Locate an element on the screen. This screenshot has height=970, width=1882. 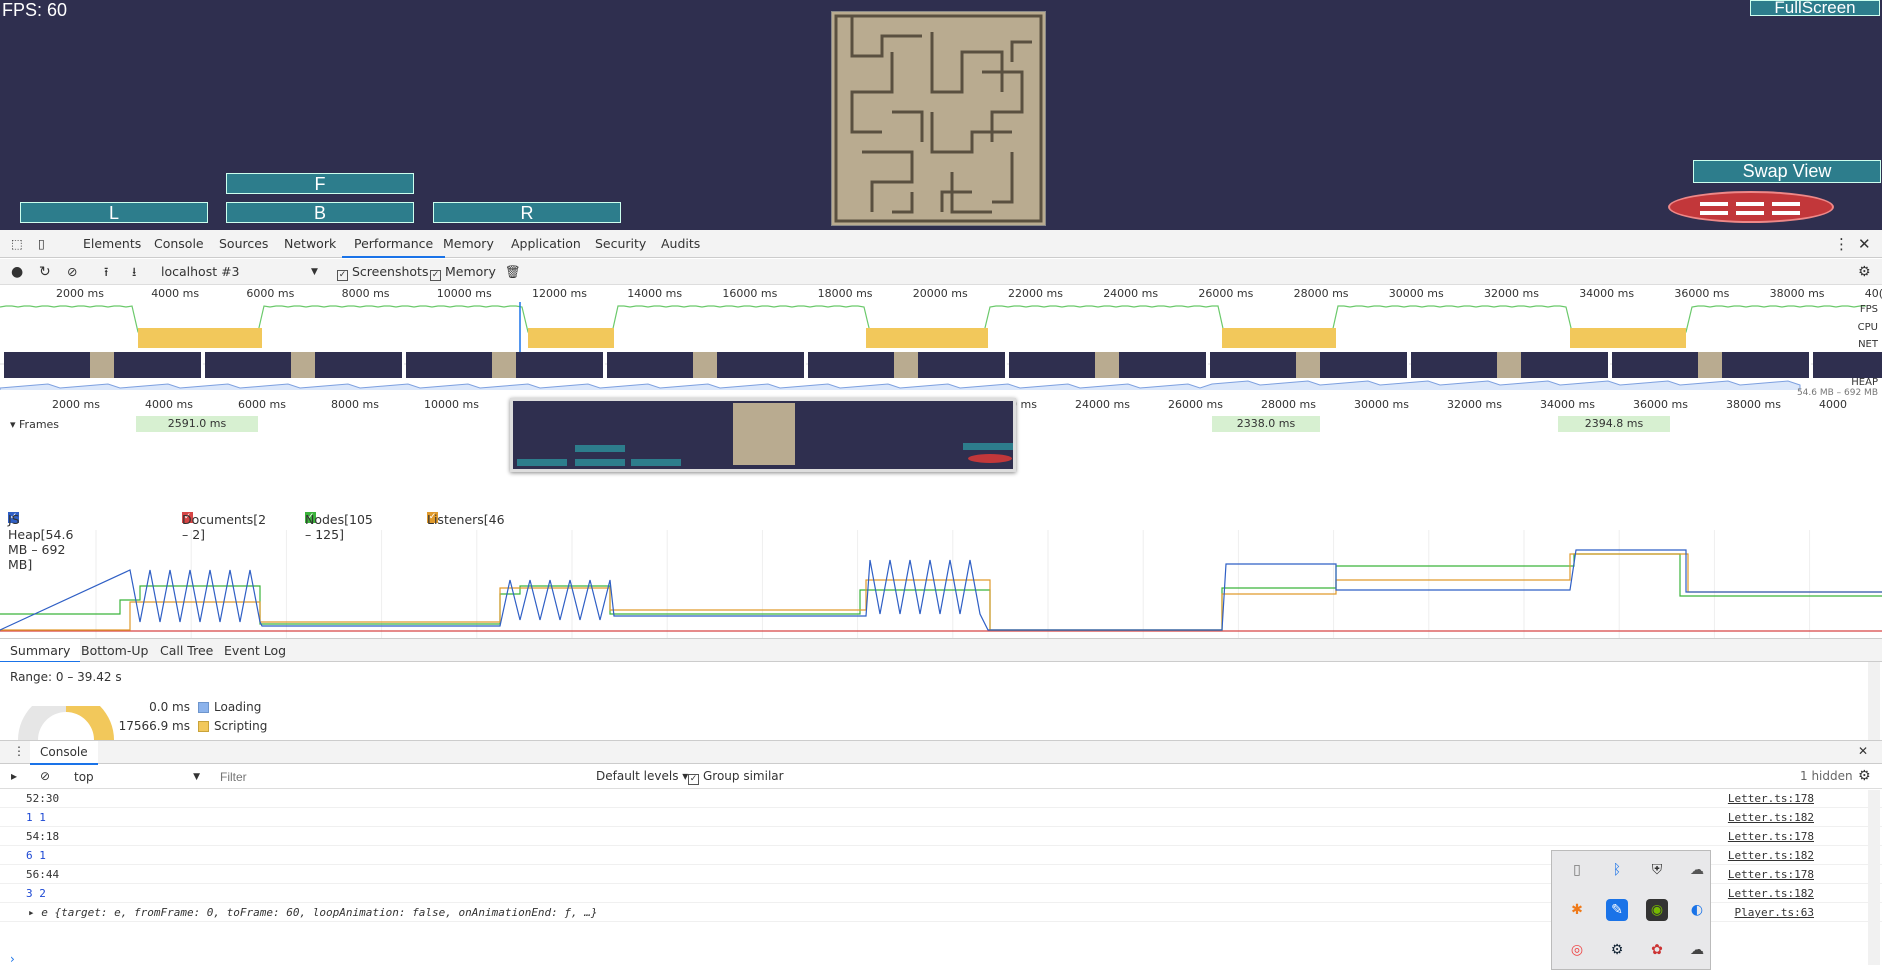
maze-preview-image is located at coordinates (764, 434).